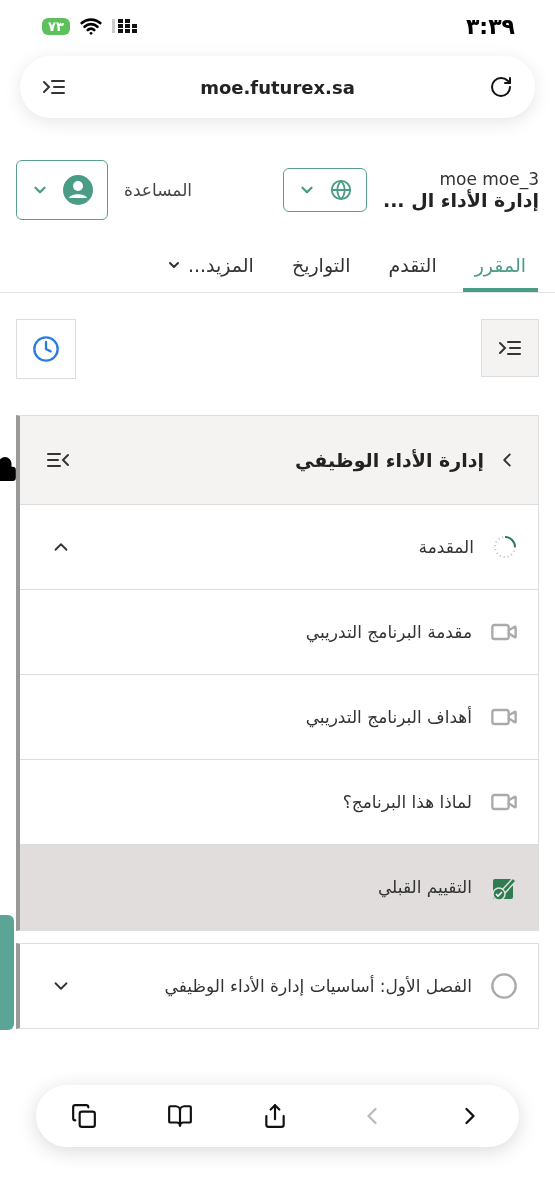 The image size is (555, 1200). What do you see at coordinates (324, 190) in the screenshot?
I see `language-dropdown` at bounding box center [324, 190].